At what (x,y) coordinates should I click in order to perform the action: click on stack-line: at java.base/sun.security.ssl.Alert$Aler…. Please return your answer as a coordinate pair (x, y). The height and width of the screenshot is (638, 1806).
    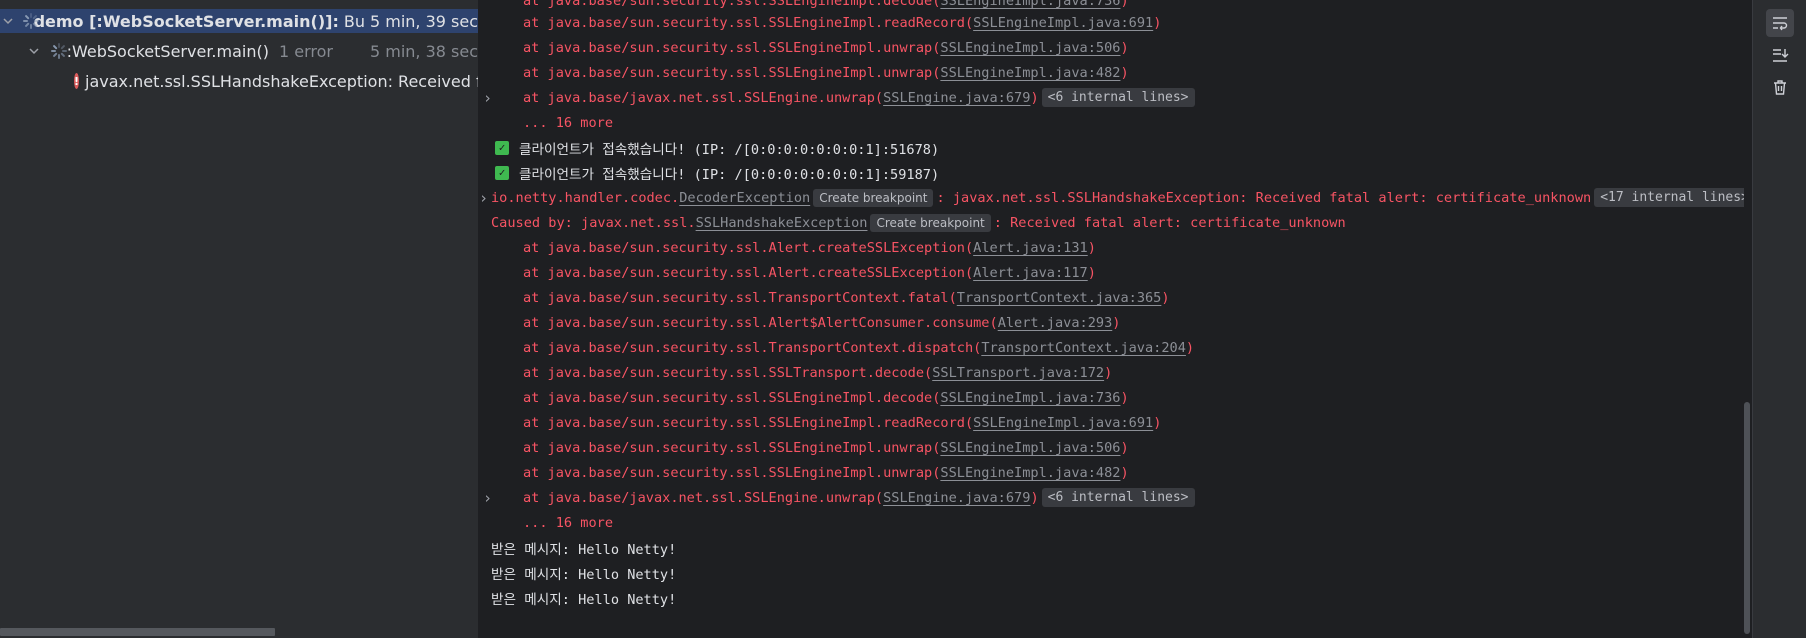
    Looking at the image, I should click on (1114, 322).